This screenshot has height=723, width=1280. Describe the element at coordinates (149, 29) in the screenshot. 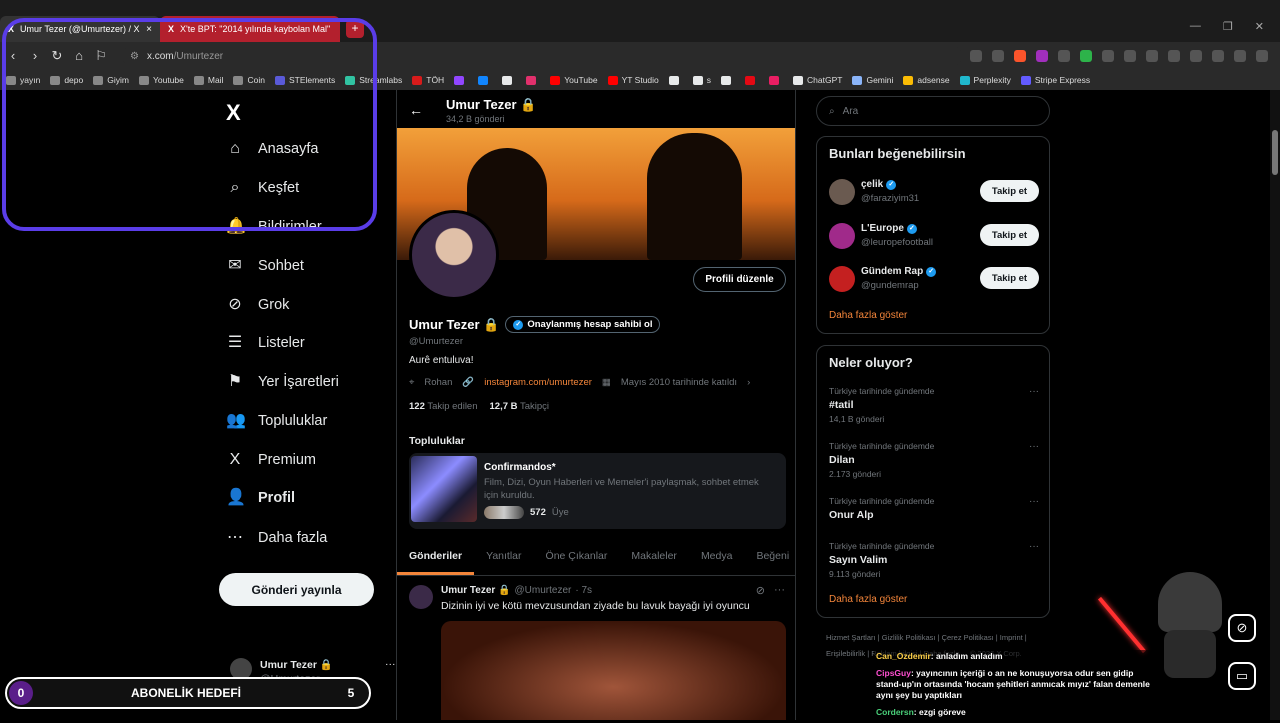

I see `tab-close-icon: ×` at that location.